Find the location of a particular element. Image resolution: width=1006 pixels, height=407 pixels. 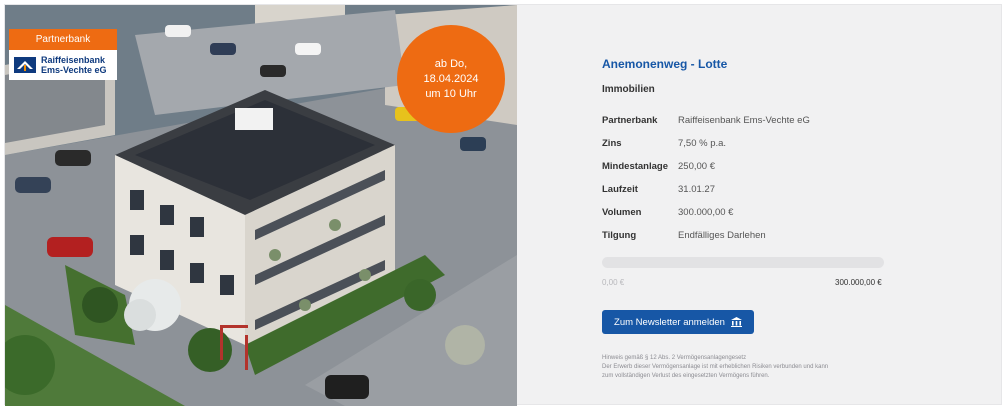

raiffeisen-gable-icon is located at coordinates (25, 65).